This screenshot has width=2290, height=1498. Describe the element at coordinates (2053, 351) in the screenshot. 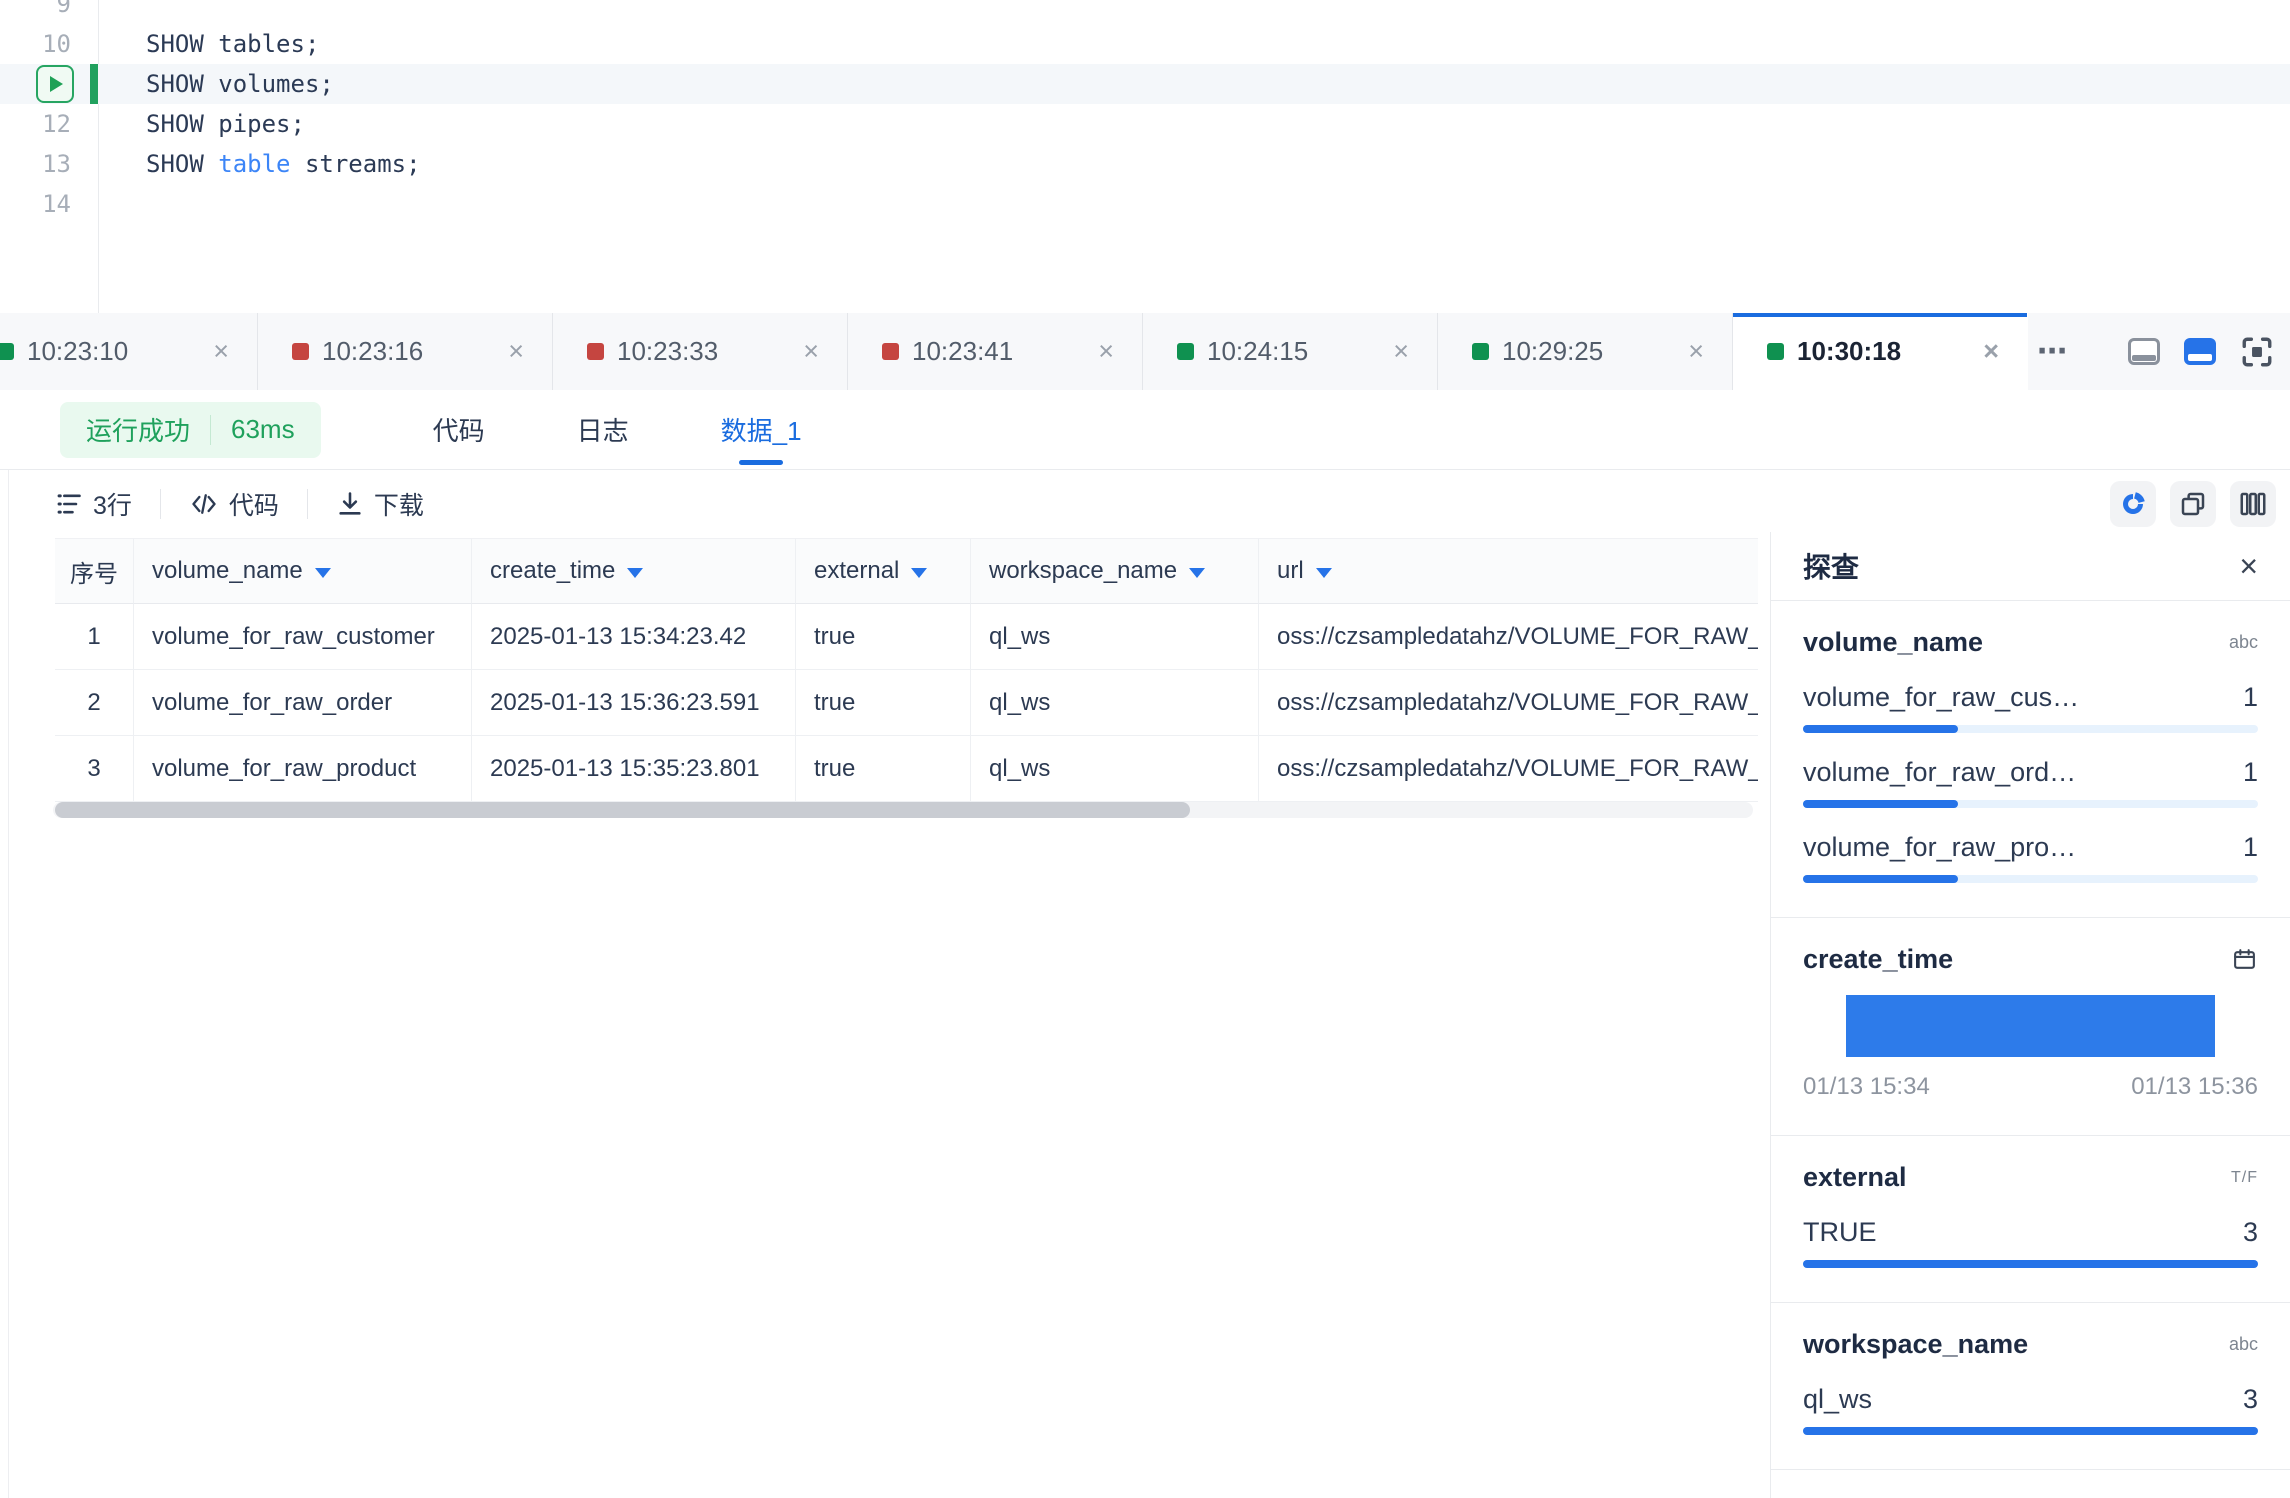

I see `more-tabs-button: ⋯` at that location.